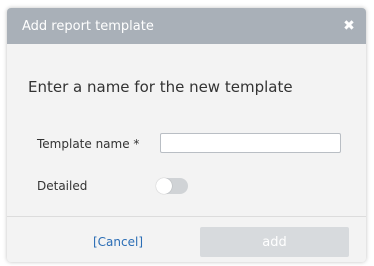 This screenshot has width=374, height=266. I want to click on dialog-prompt: Enter a name for the new template, so click(160, 87).